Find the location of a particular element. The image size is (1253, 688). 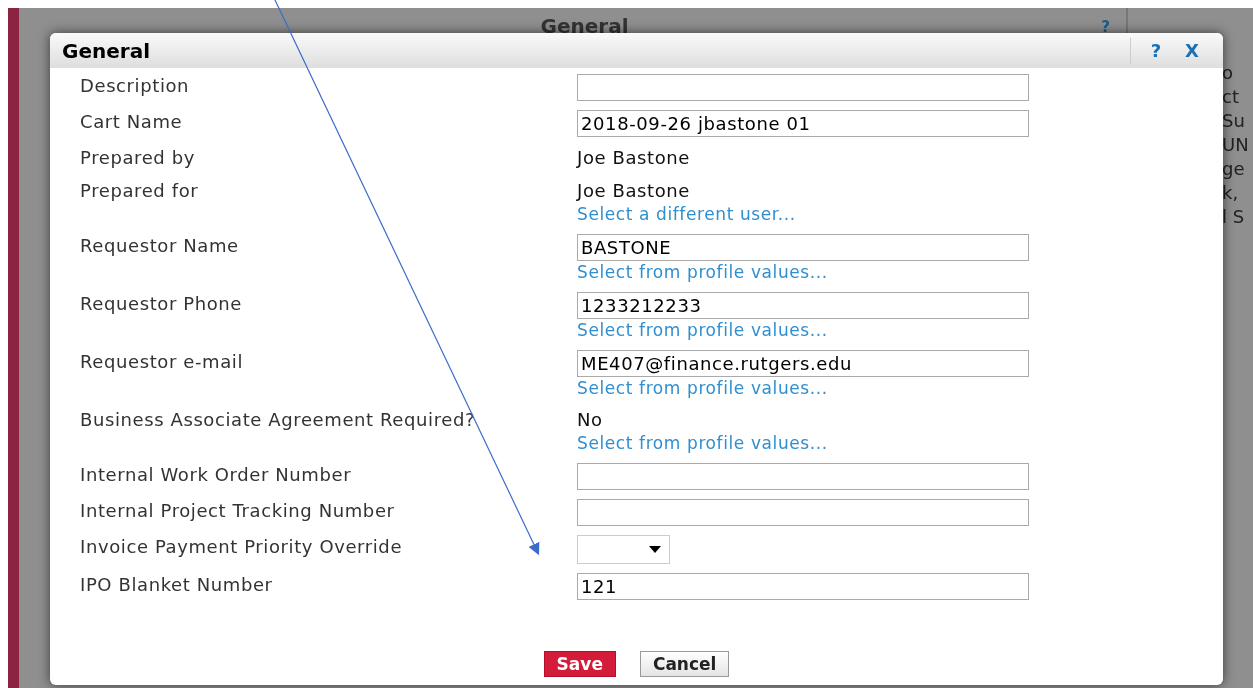

priority-dropdown is located at coordinates (623, 549).